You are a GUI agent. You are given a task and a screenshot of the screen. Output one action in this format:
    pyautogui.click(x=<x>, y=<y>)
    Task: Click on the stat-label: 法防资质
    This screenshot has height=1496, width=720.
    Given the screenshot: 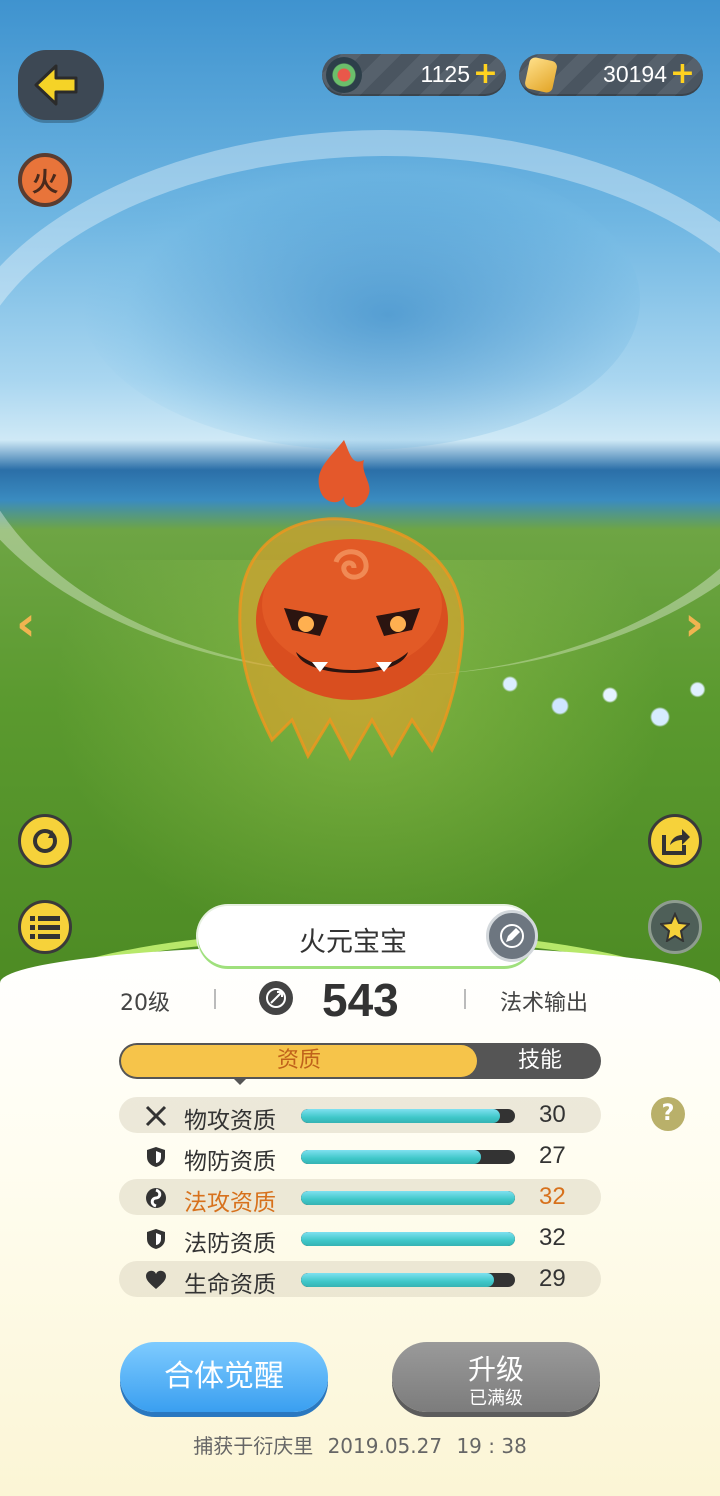 What is the action you would take?
    pyautogui.click(x=230, y=1244)
    